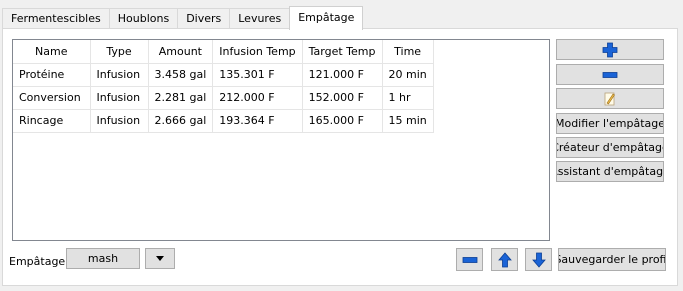 The image size is (683, 291). Describe the element at coordinates (181, 98) in the screenshot. I see `cell-amount: 2.281 gal` at that location.